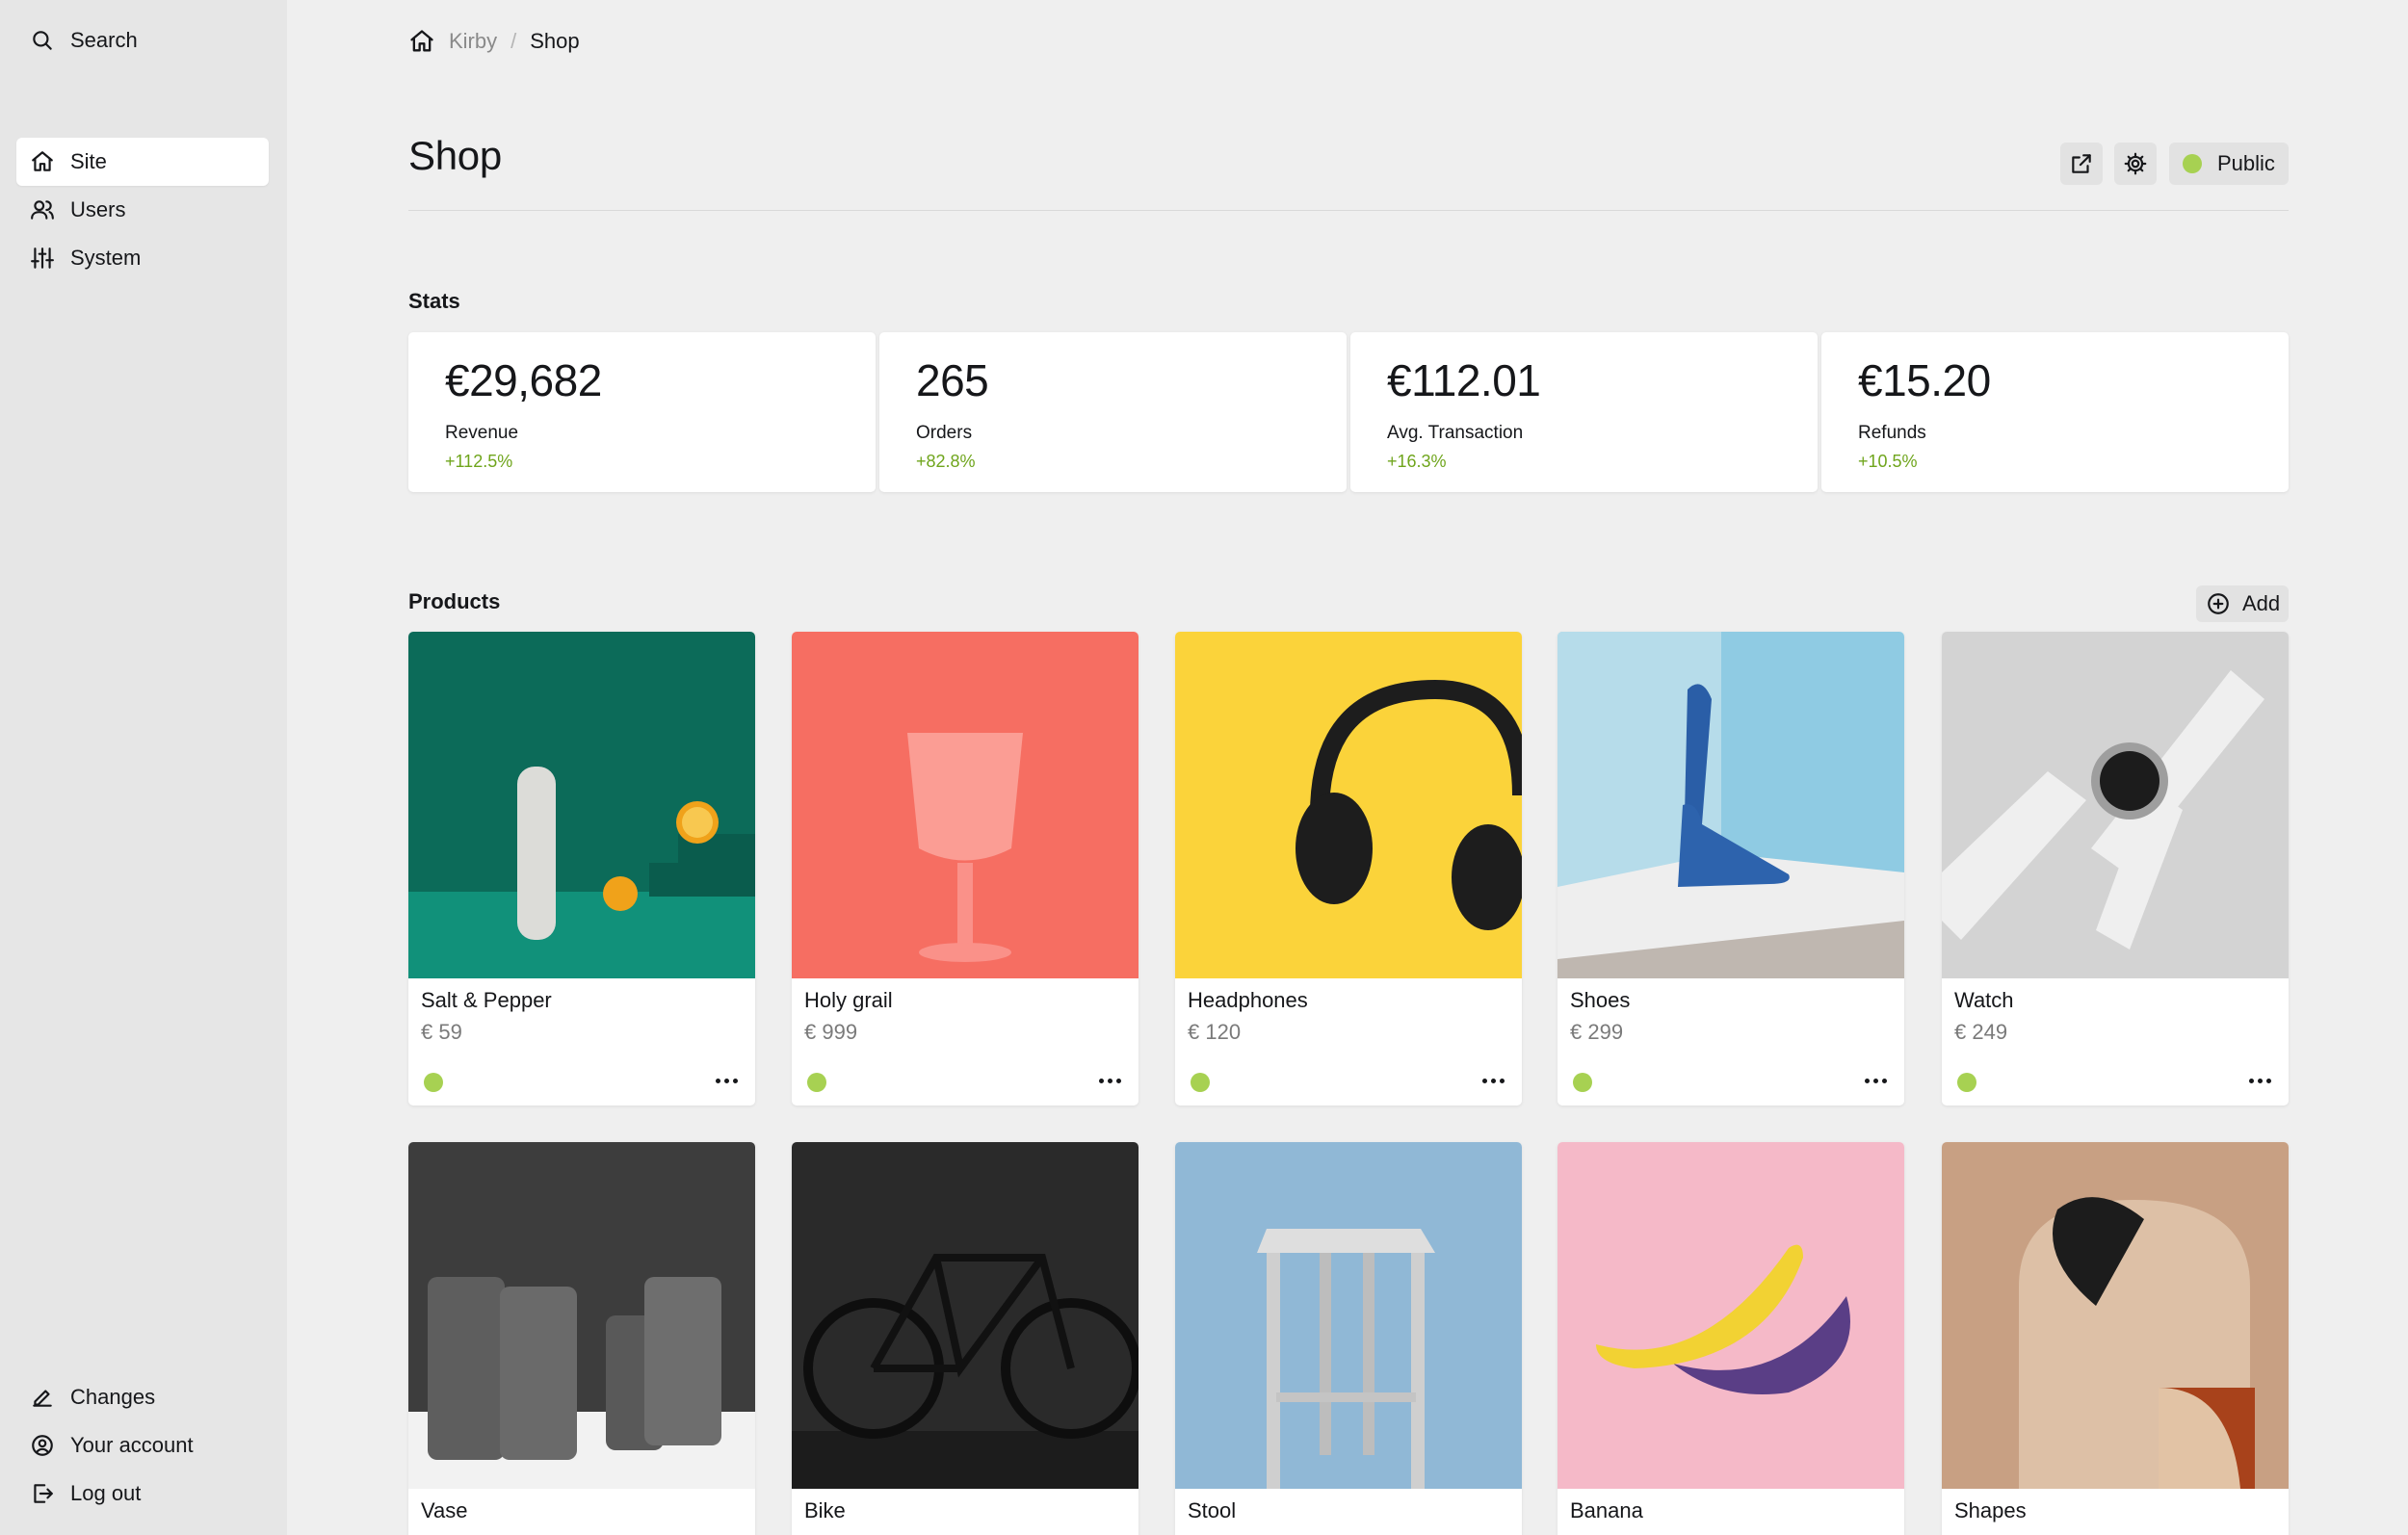 The height and width of the screenshot is (1535, 2408). Describe the element at coordinates (944, 433) in the screenshot. I see `stat-label: Orders` at that location.